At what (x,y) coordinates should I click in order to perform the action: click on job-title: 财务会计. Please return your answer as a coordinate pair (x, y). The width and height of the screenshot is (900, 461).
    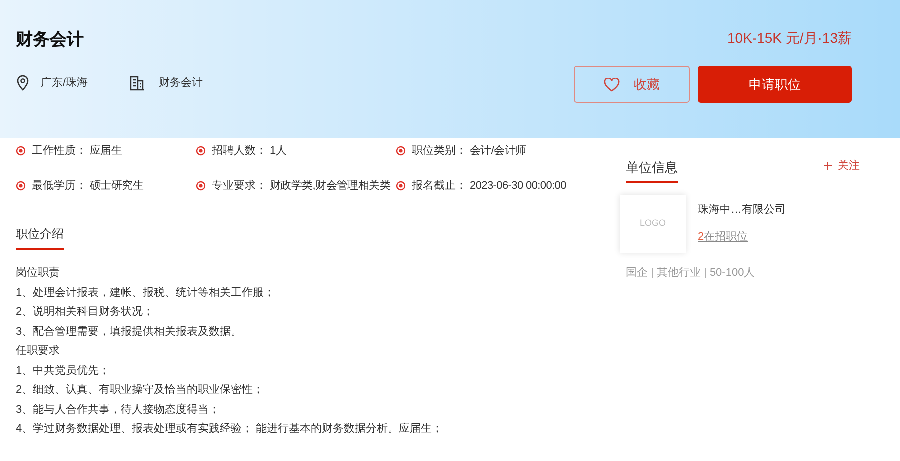
    Looking at the image, I should click on (50, 40).